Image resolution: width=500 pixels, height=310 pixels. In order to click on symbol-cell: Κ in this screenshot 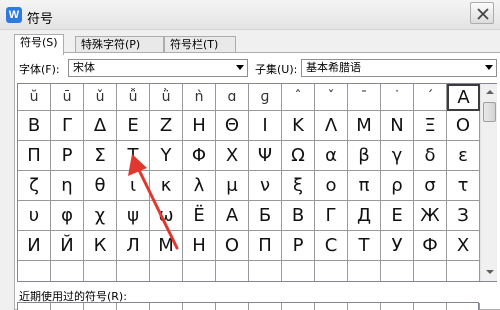, I will do `click(298, 126)`.